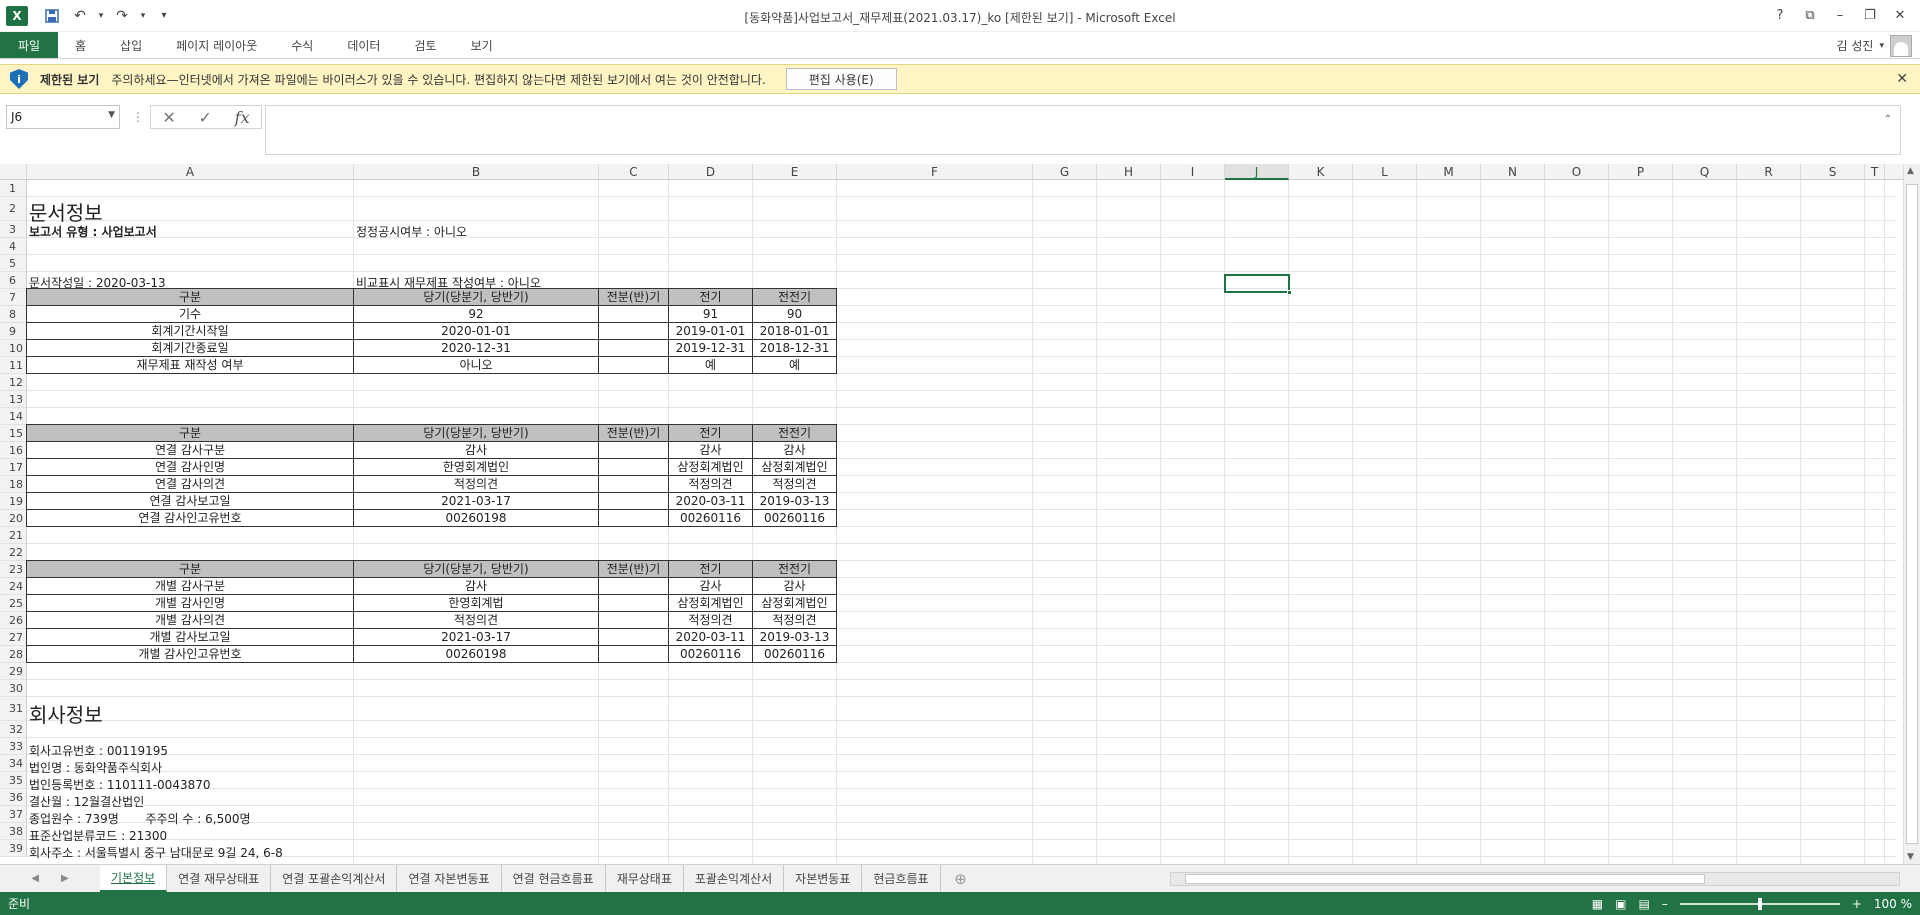 This screenshot has width=1920, height=915. What do you see at coordinates (13, 348) in the screenshot?
I see `row-header: 10` at bounding box center [13, 348].